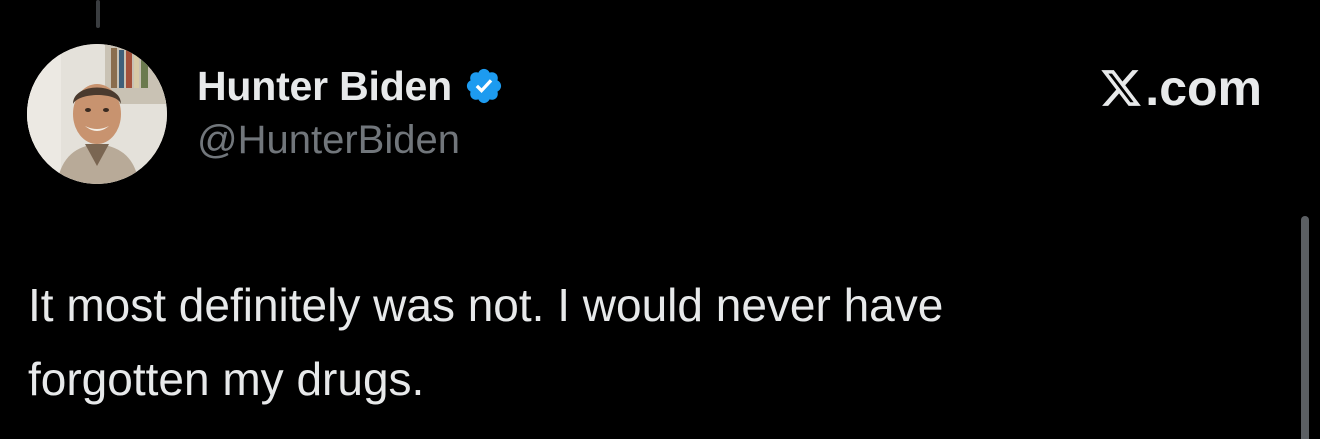 This screenshot has height=439, width=1320. What do you see at coordinates (98, 14) in the screenshot?
I see `thread-connector-line` at bounding box center [98, 14].